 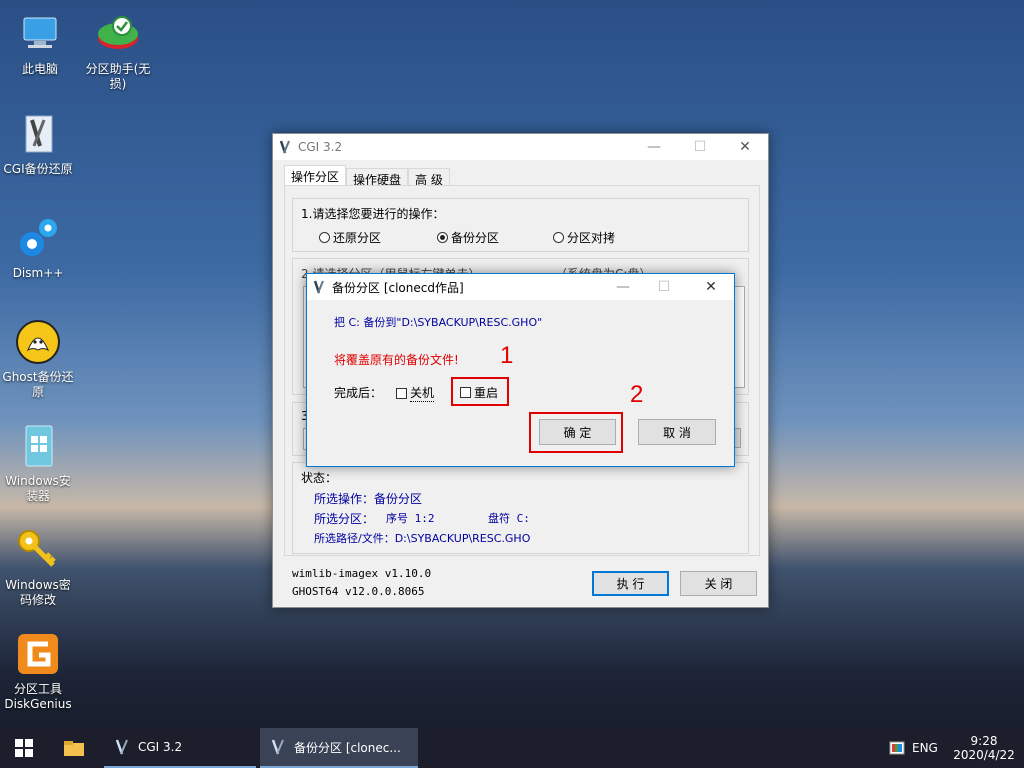 I want to click on annotation-number-2: 2, so click(x=637, y=394).